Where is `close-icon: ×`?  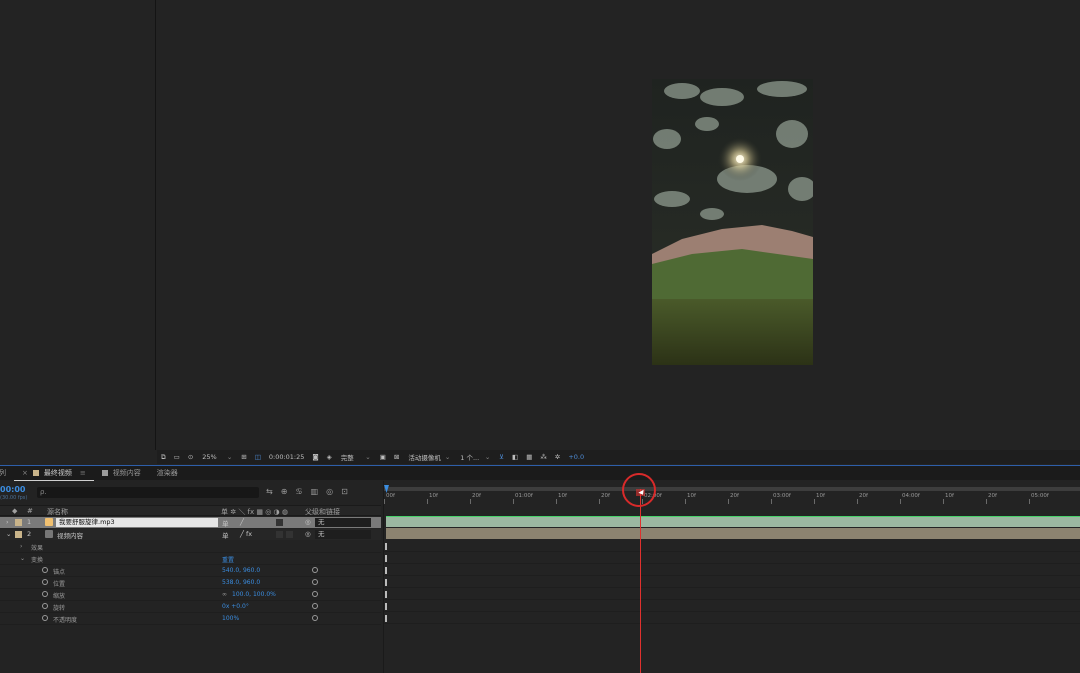 close-icon: × is located at coordinates (25, 473).